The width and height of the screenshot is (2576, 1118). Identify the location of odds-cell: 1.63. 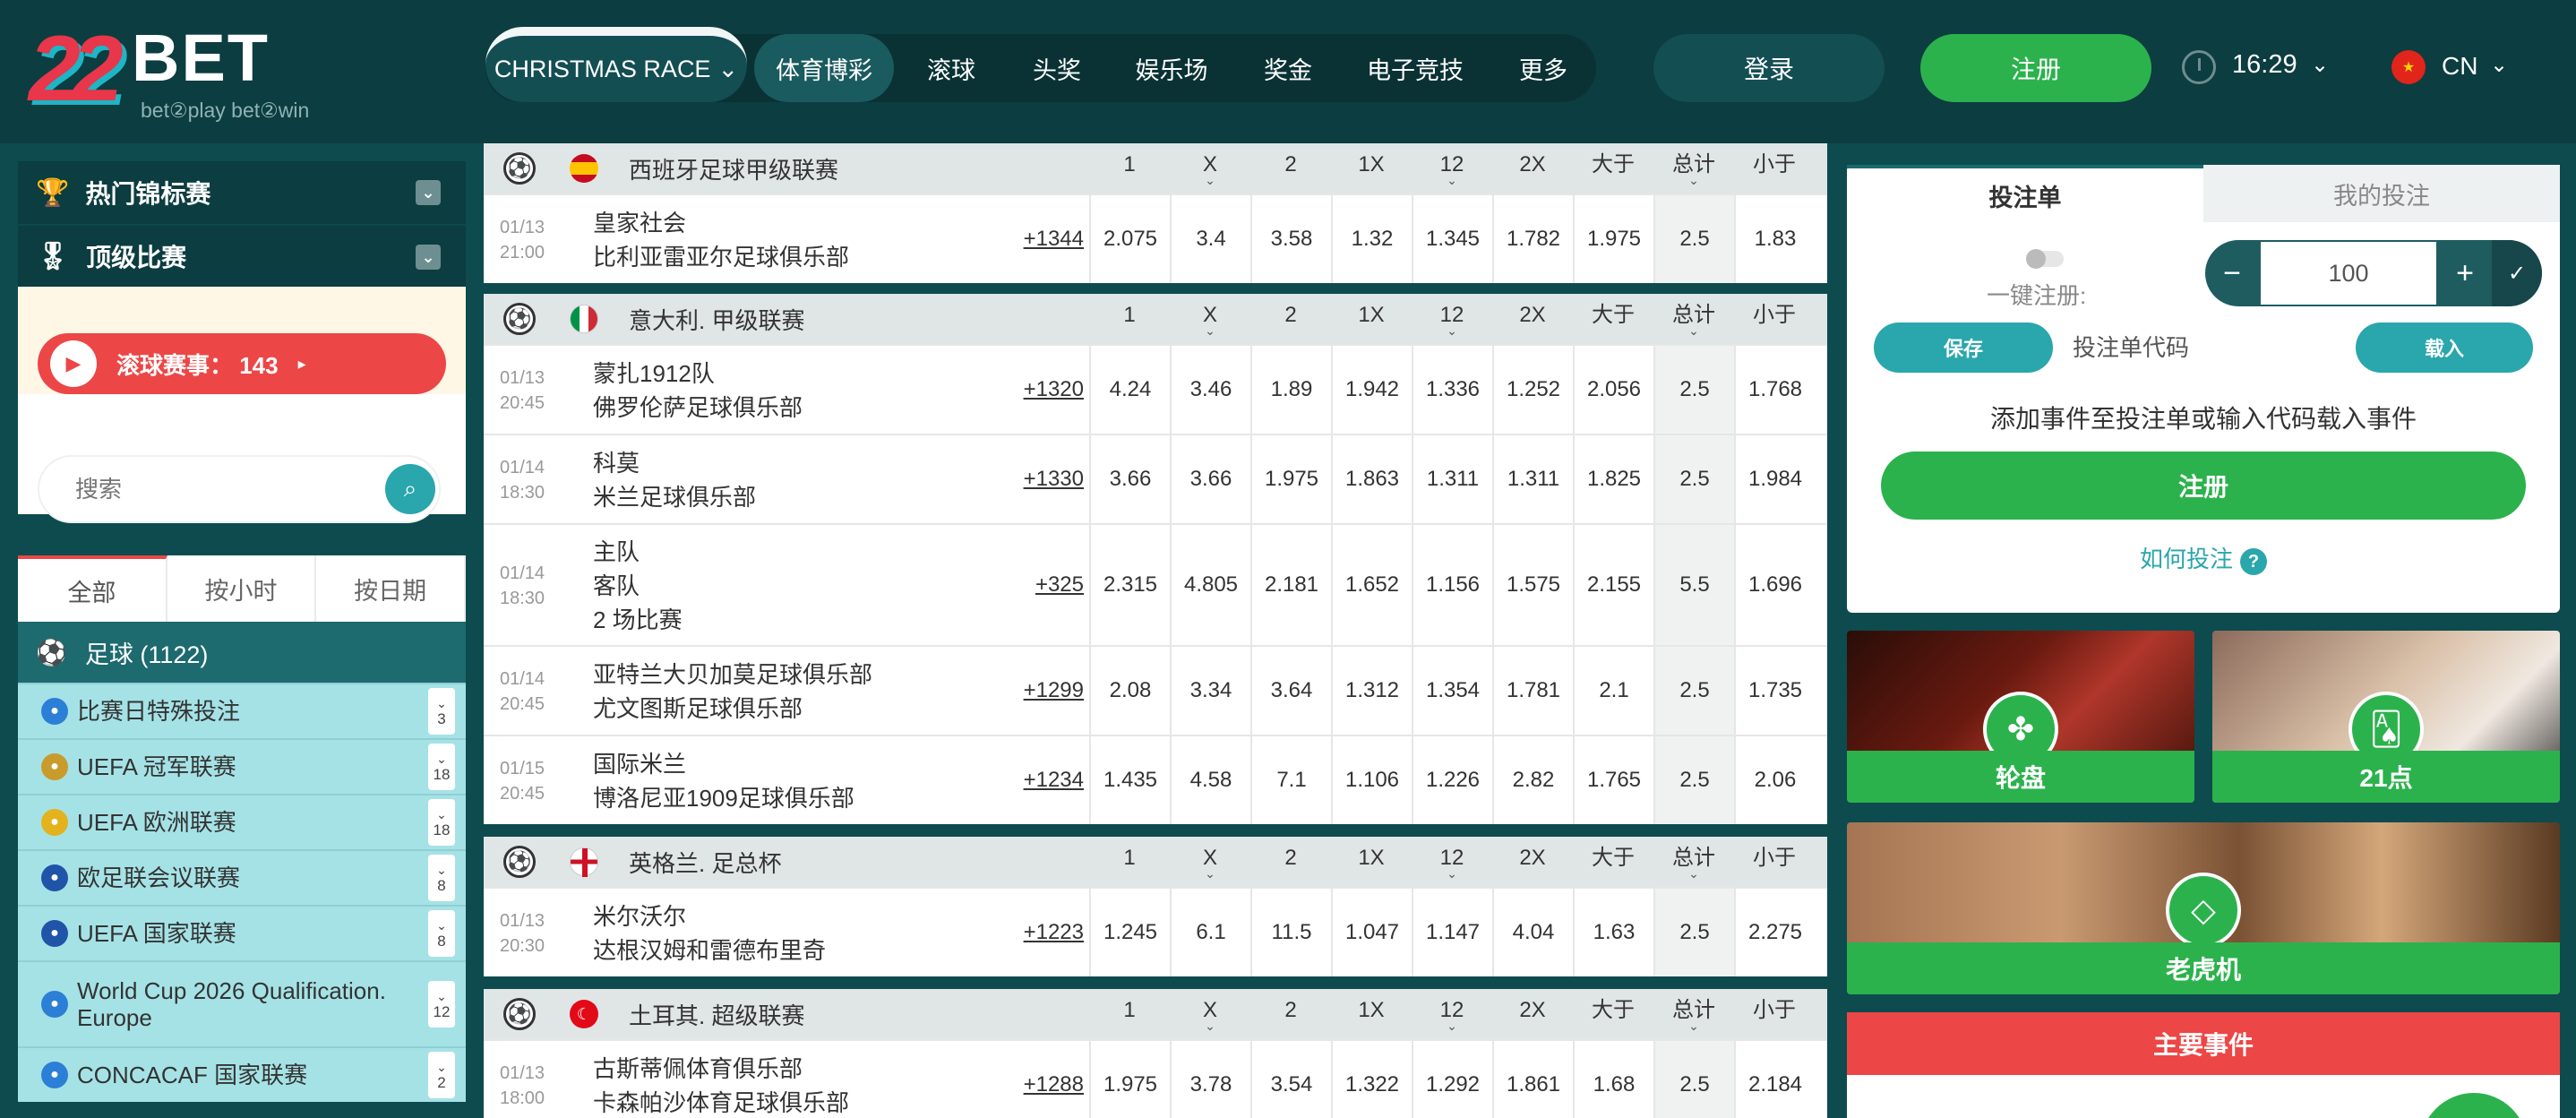
(1613, 932).